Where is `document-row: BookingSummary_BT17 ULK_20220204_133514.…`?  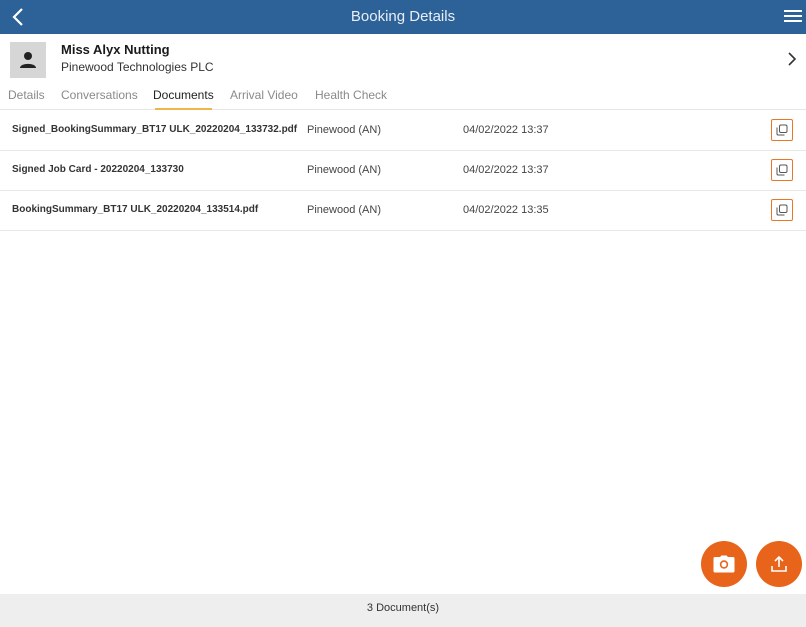
document-row: BookingSummary_BT17 ULK_20220204_133514.… is located at coordinates (403, 211).